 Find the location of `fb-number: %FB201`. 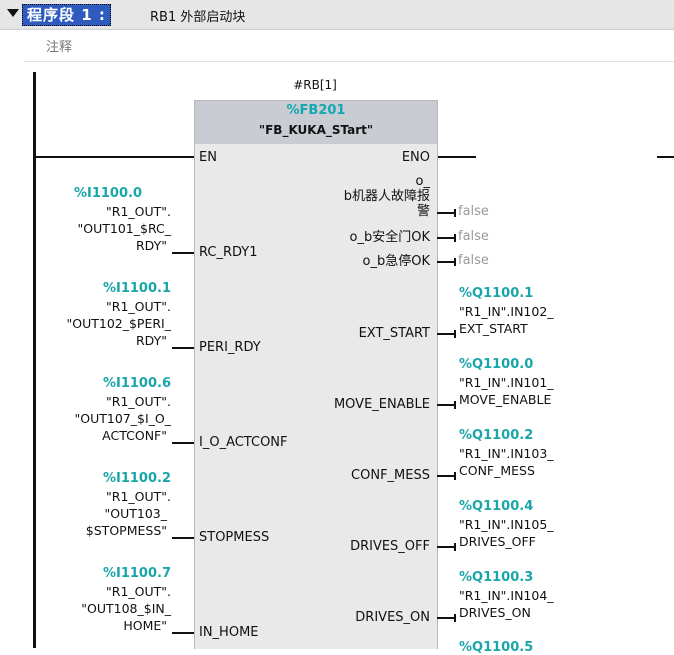

fb-number: %FB201 is located at coordinates (316, 110).